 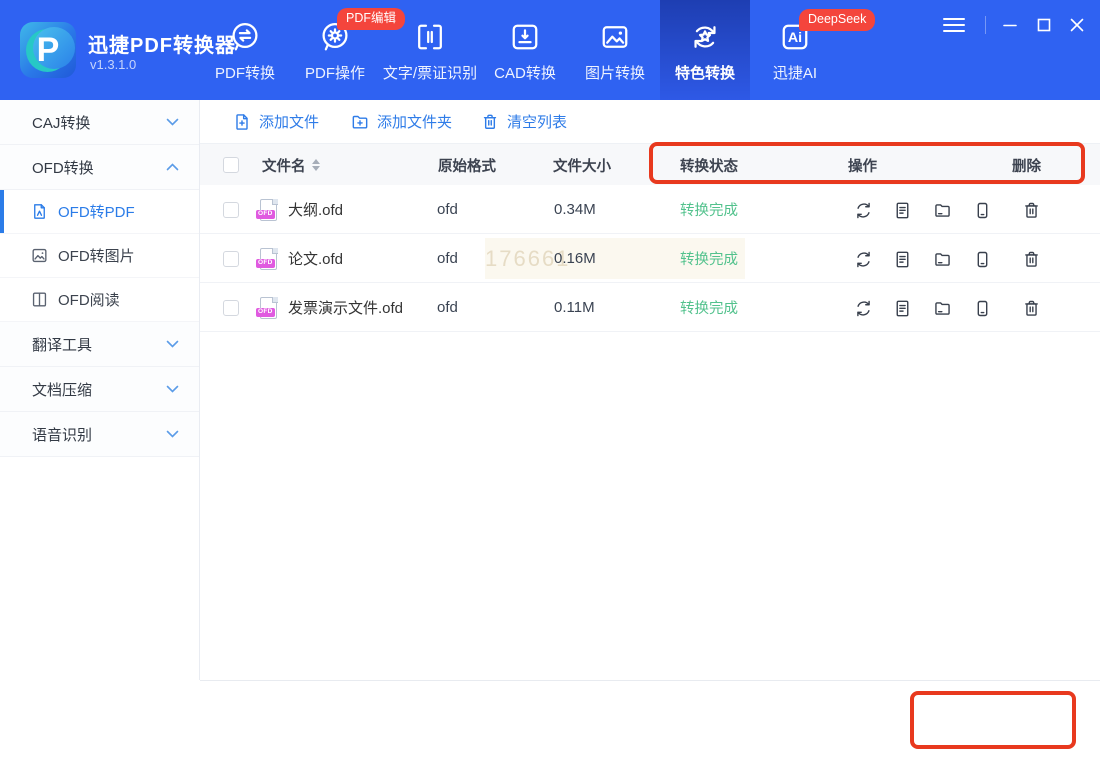 What do you see at coordinates (650, 258) in the screenshot?
I see `table-row: 176661 OFD 论文.ofd ofd 0.16M 转换完成` at bounding box center [650, 258].